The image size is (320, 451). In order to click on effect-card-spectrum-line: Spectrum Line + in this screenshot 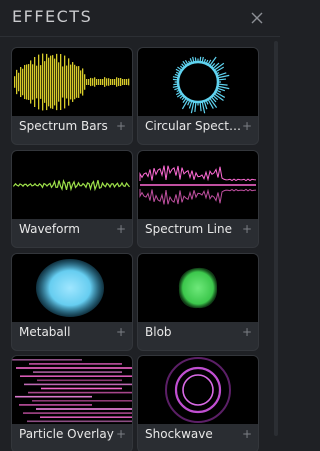, I will do `click(198, 199)`.